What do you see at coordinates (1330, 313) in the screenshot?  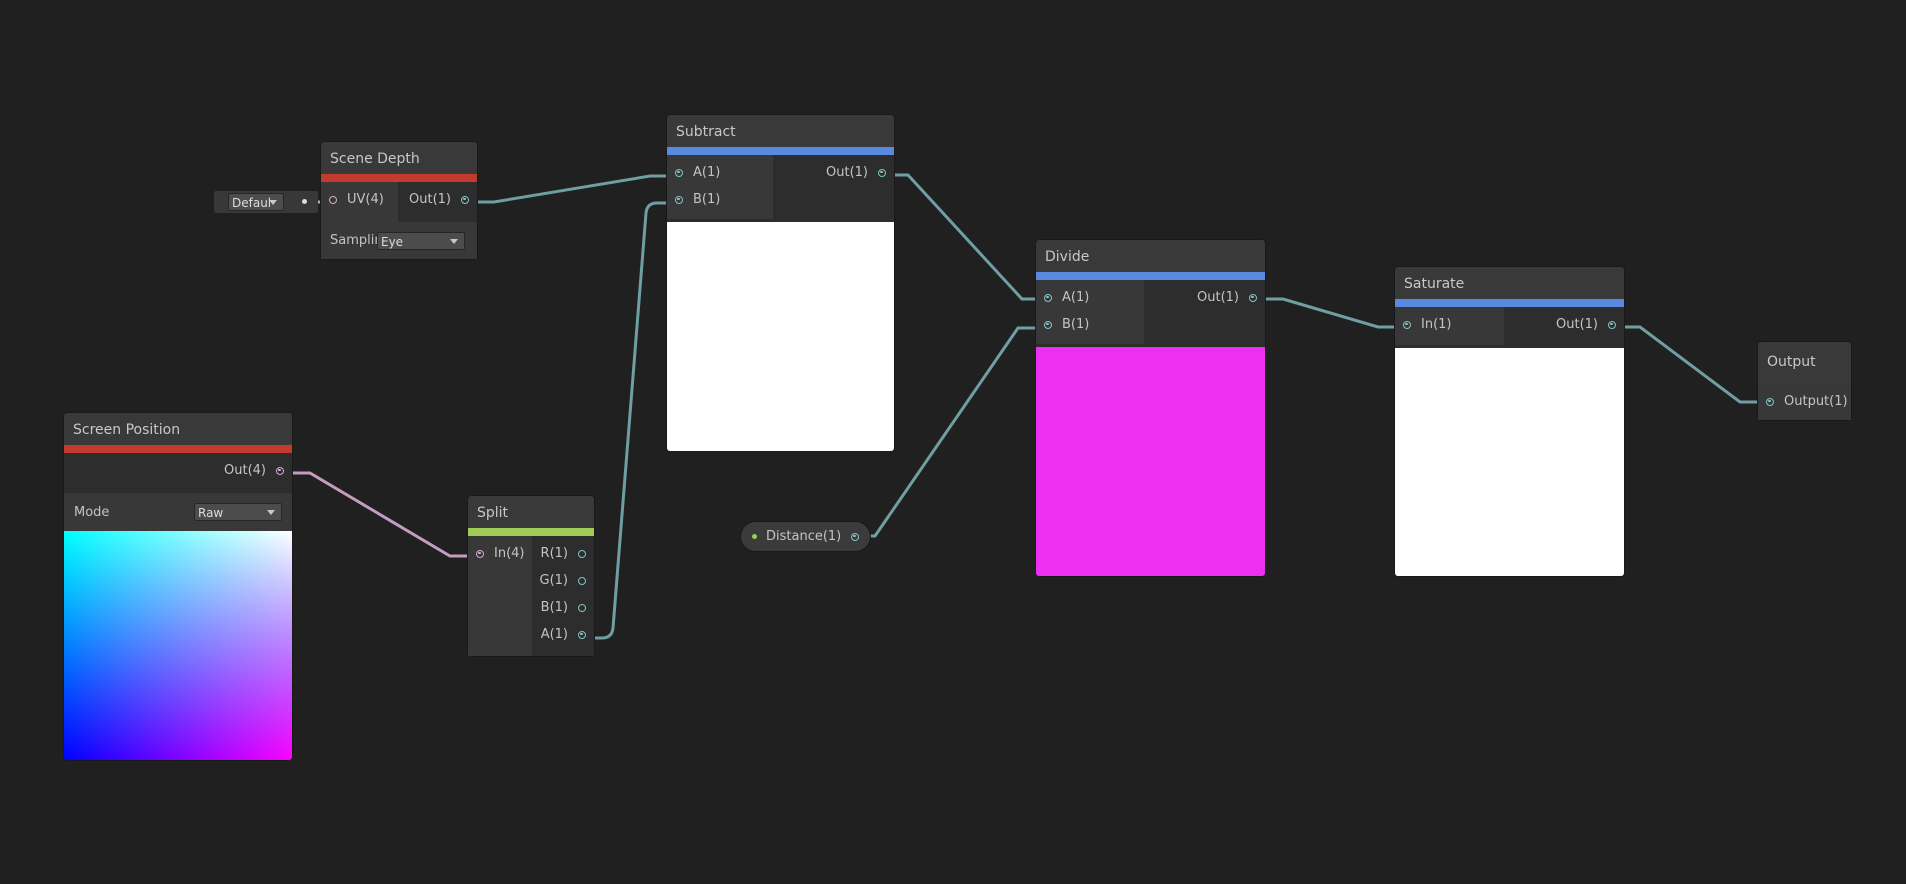 I see `wire-divide-to-saturate` at bounding box center [1330, 313].